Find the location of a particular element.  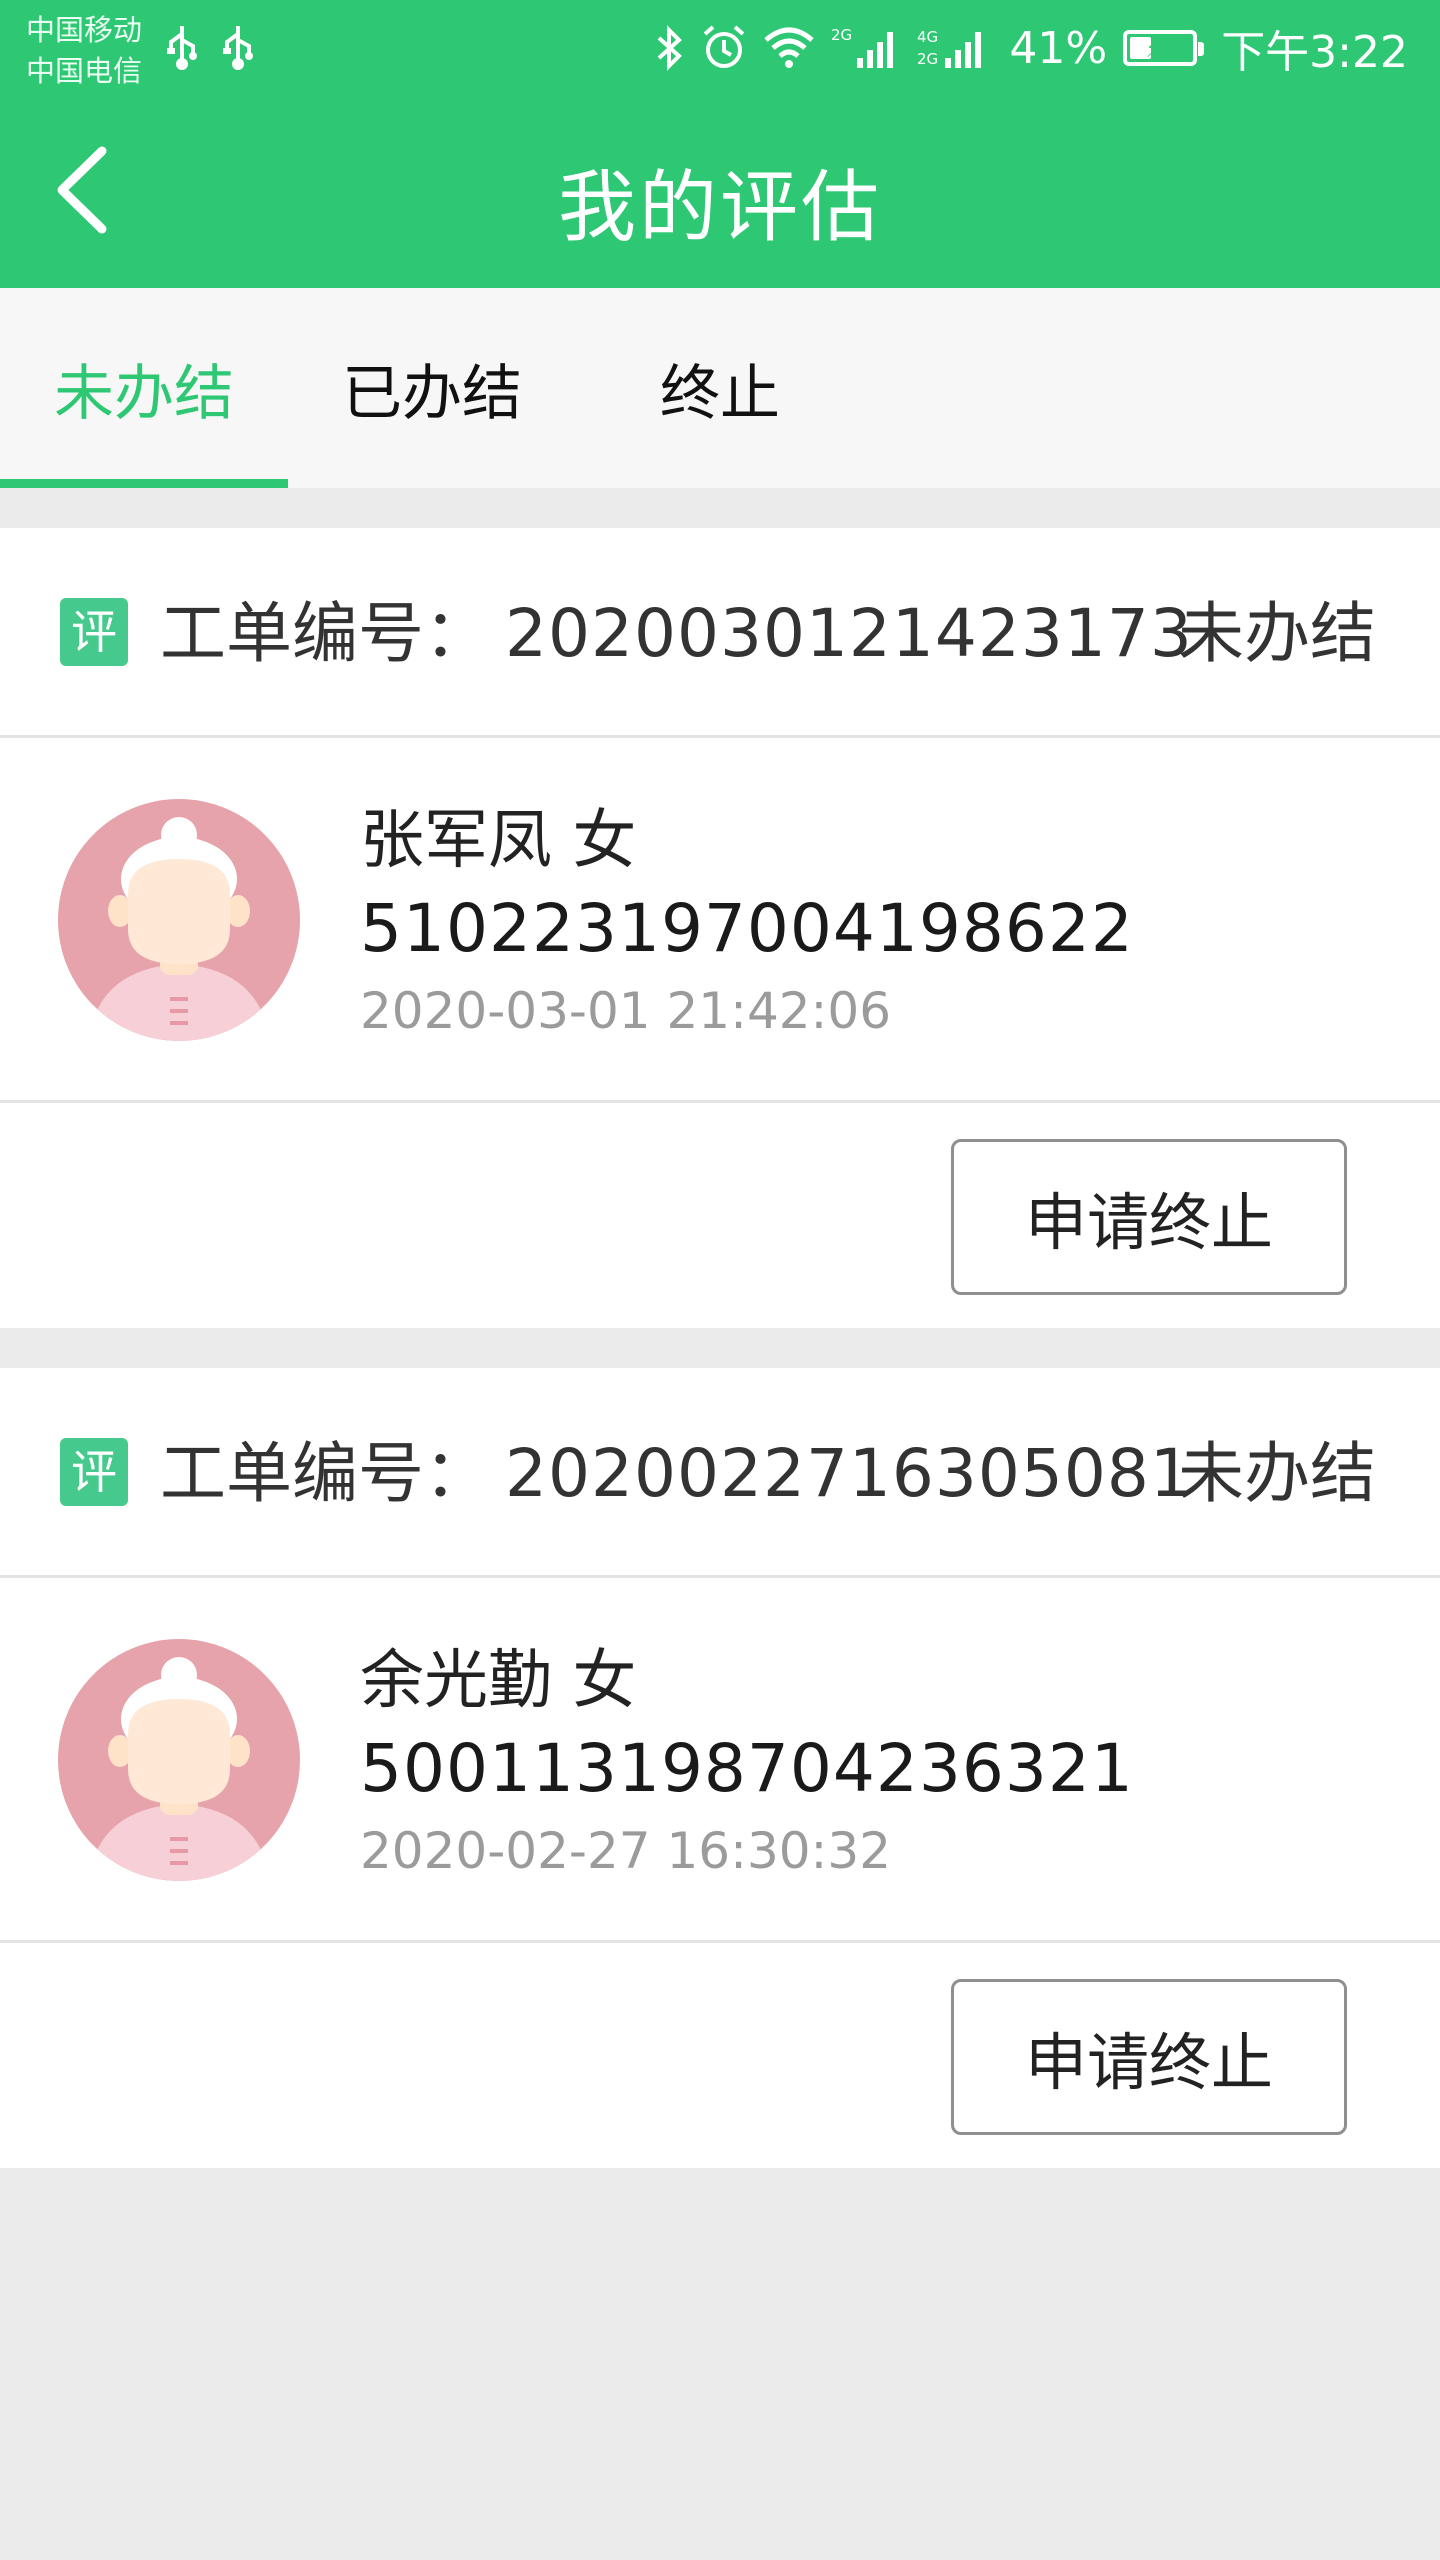

clock: 下午3:22 is located at coordinates (1314, 52).